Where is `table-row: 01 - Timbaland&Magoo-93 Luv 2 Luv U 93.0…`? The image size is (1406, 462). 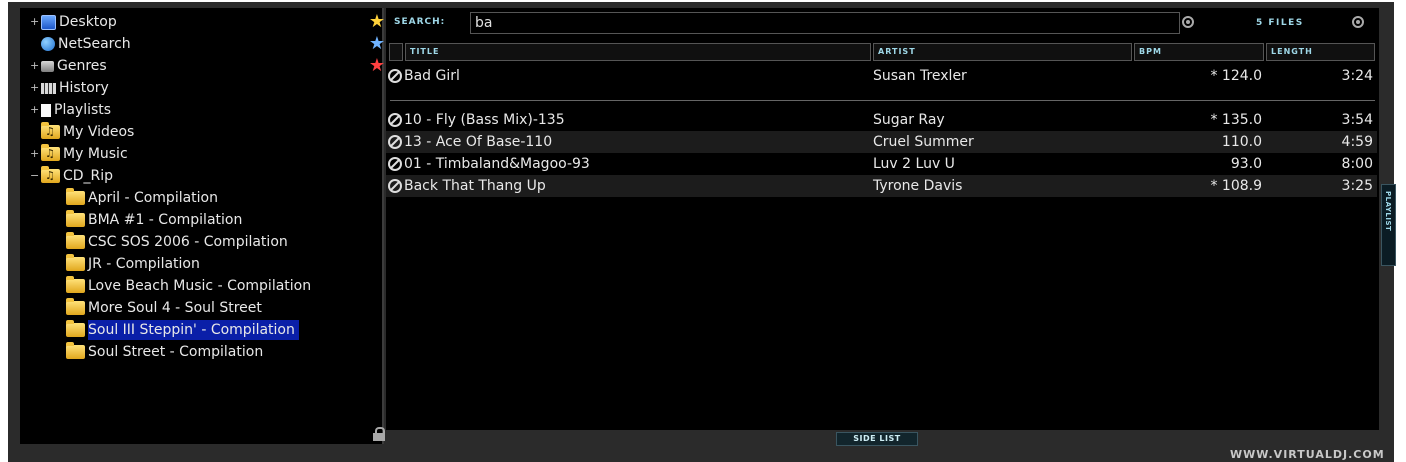
table-row: 01 - Timbaland&Magoo-93 Luv 2 Luv U 93.0… is located at coordinates (881, 164).